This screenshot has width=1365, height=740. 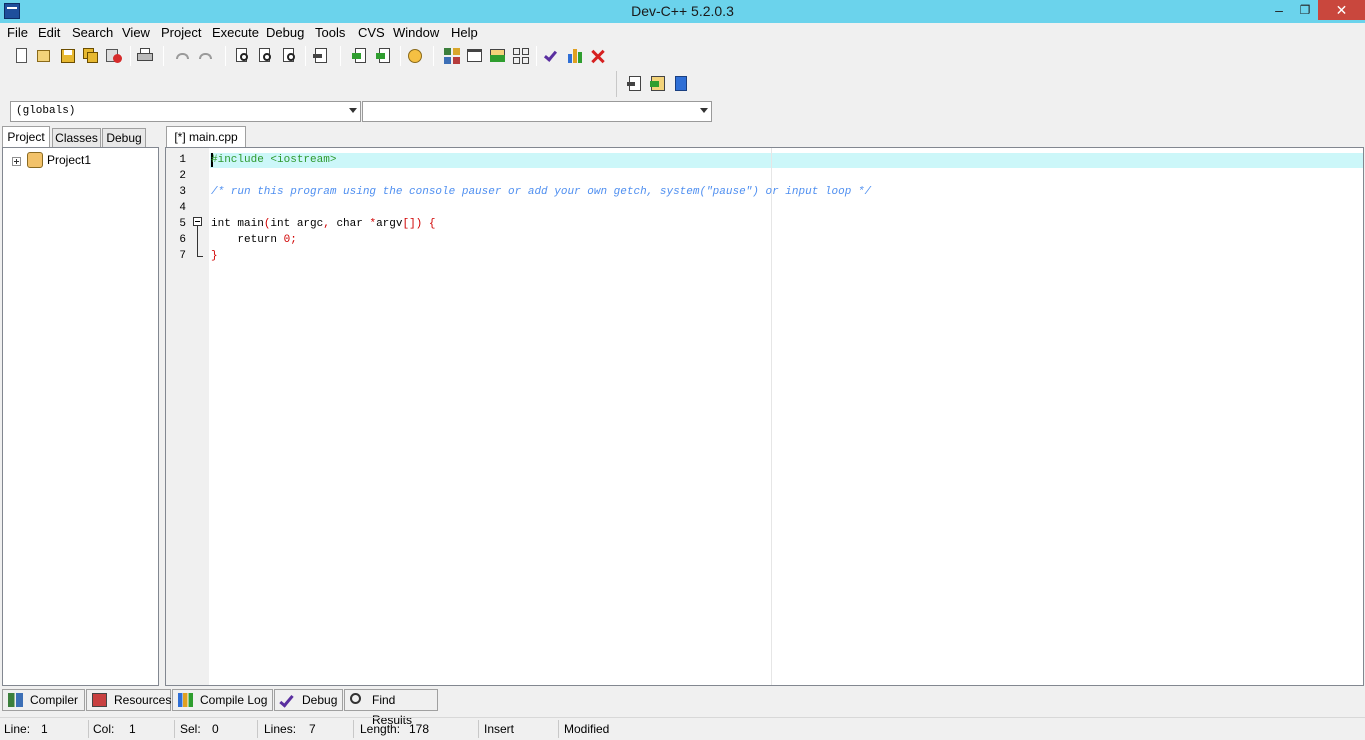 I want to click on menu-execute: Execute, so click(x=235, y=33).